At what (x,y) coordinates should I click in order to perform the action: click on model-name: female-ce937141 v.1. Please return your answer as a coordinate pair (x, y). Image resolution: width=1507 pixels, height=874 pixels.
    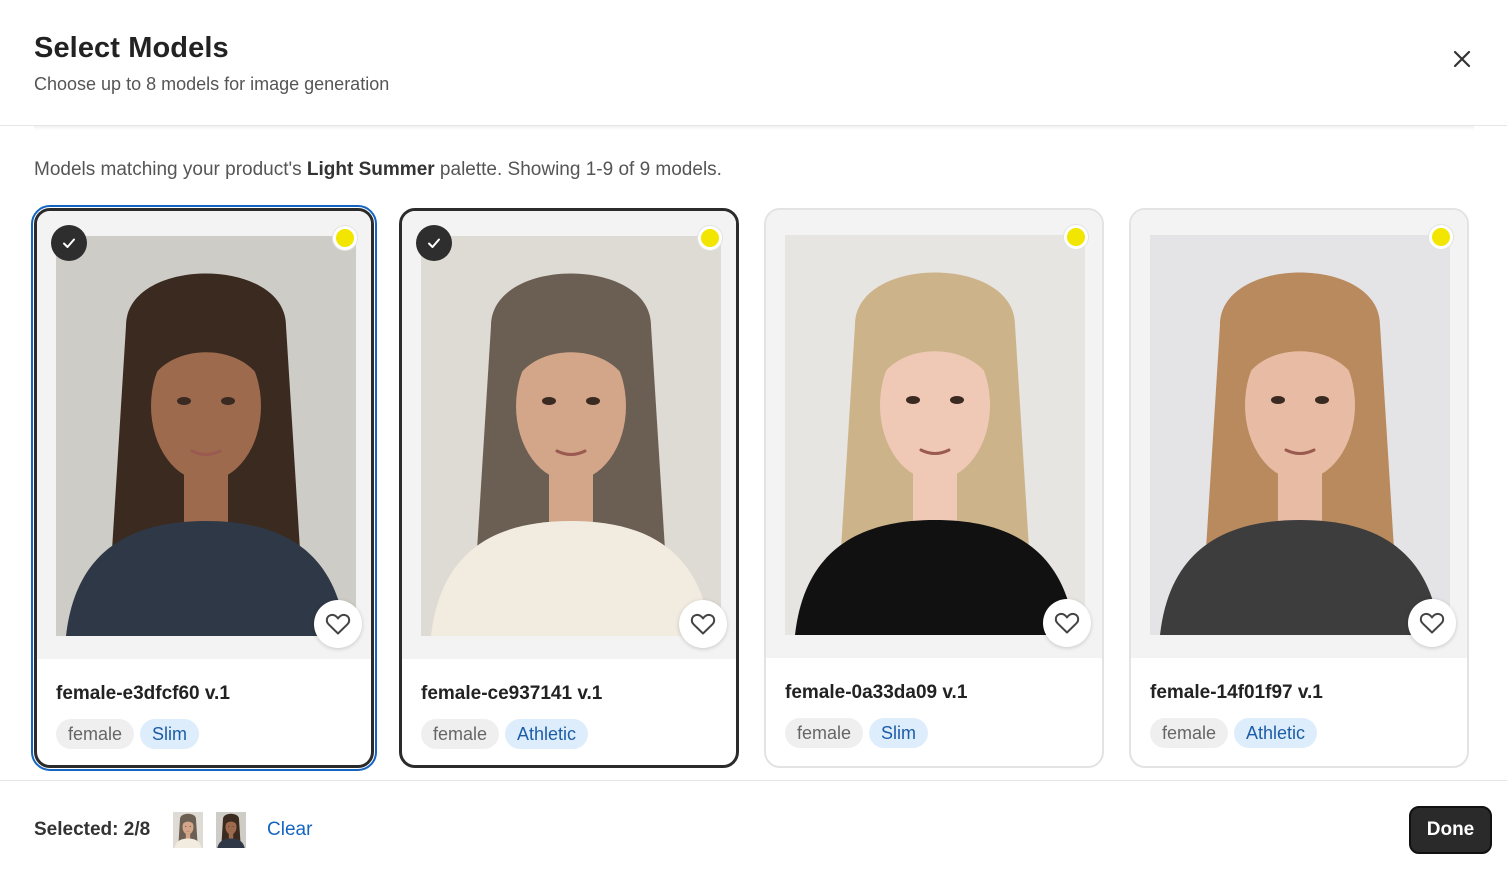
    Looking at the image, I should click on (512, 693).